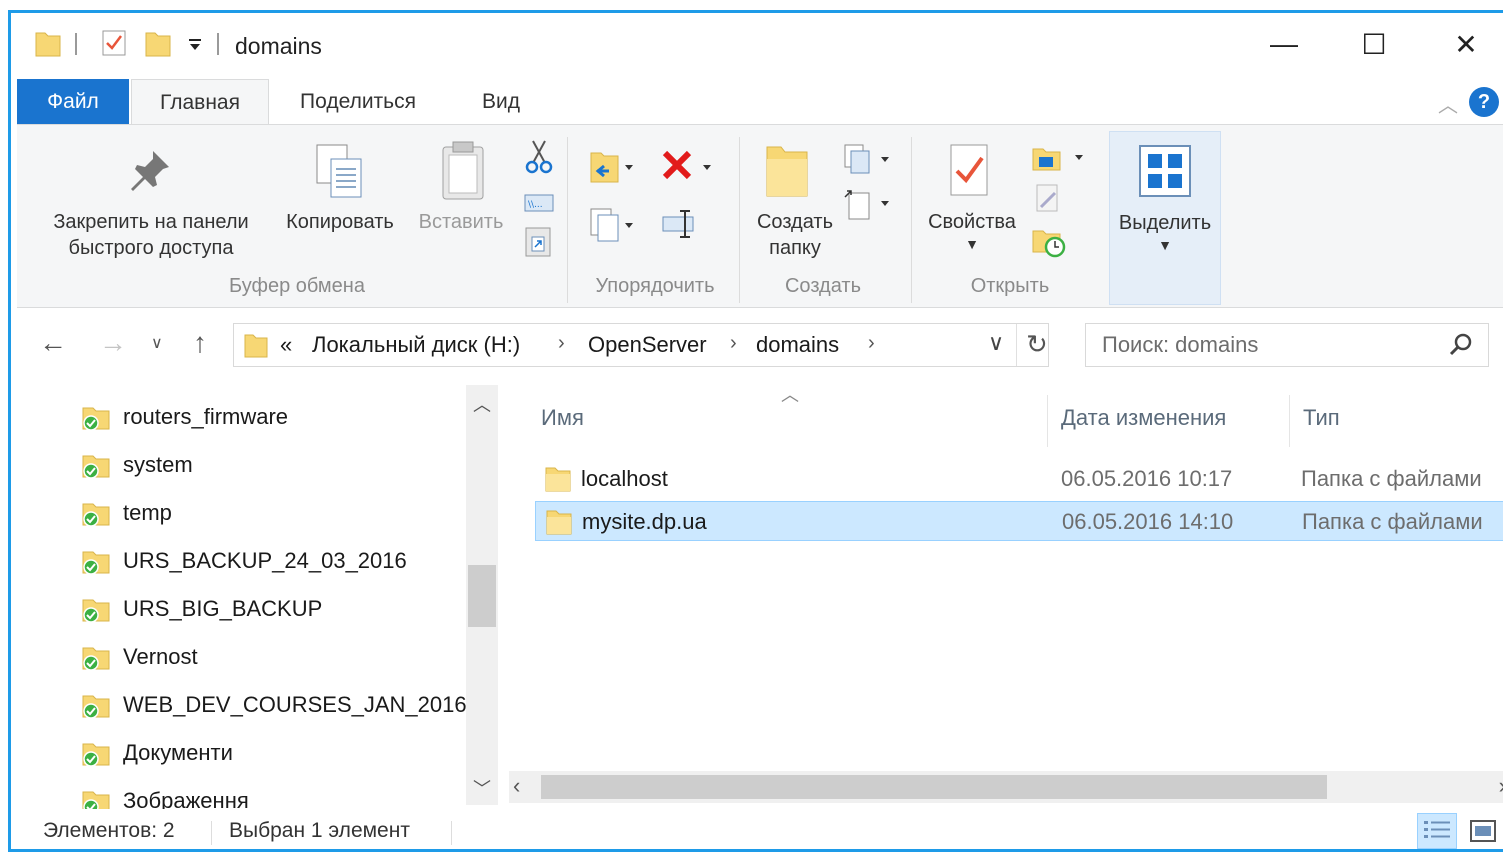 The height and width of the screenshot is (852, 1503). What do you see at coordinates (969, 170) in the screenshot?
I see `properties-icon` at bounding box center [969, 170].